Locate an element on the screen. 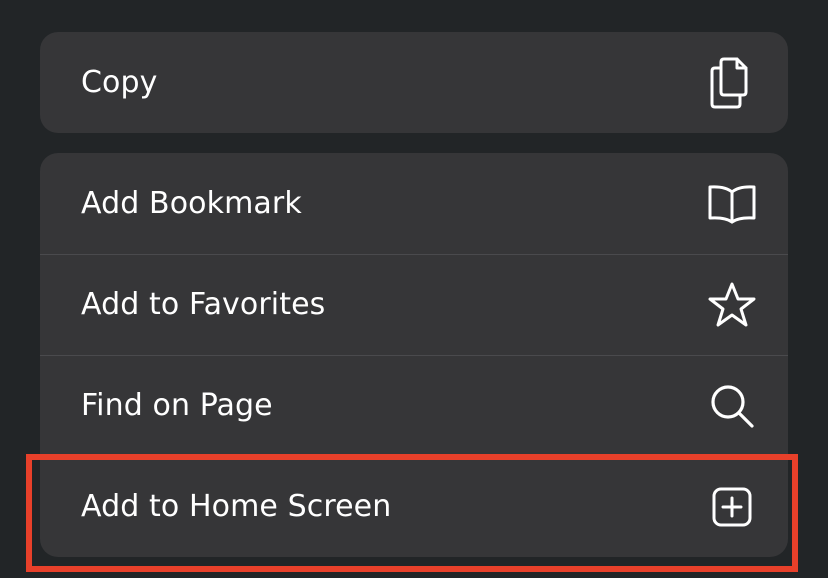  star-icon is located at coordinates (732, 305).